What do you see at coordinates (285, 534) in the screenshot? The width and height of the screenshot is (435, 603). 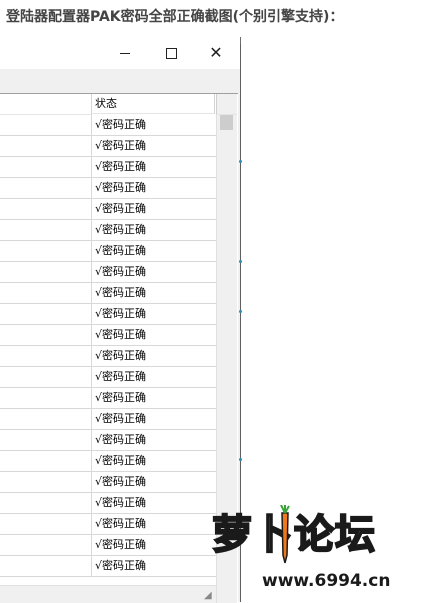 I see `carrot-icon` at bounding box center [285, 534].